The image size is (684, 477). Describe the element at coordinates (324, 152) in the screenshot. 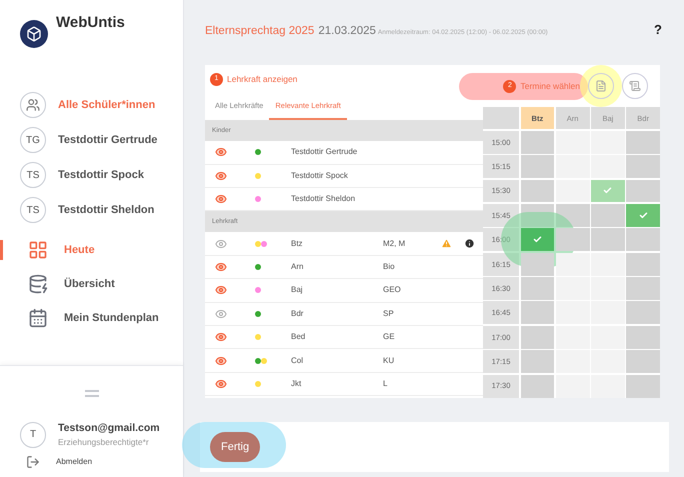

I see `row-name: Testdottir Gertrude` at that location.